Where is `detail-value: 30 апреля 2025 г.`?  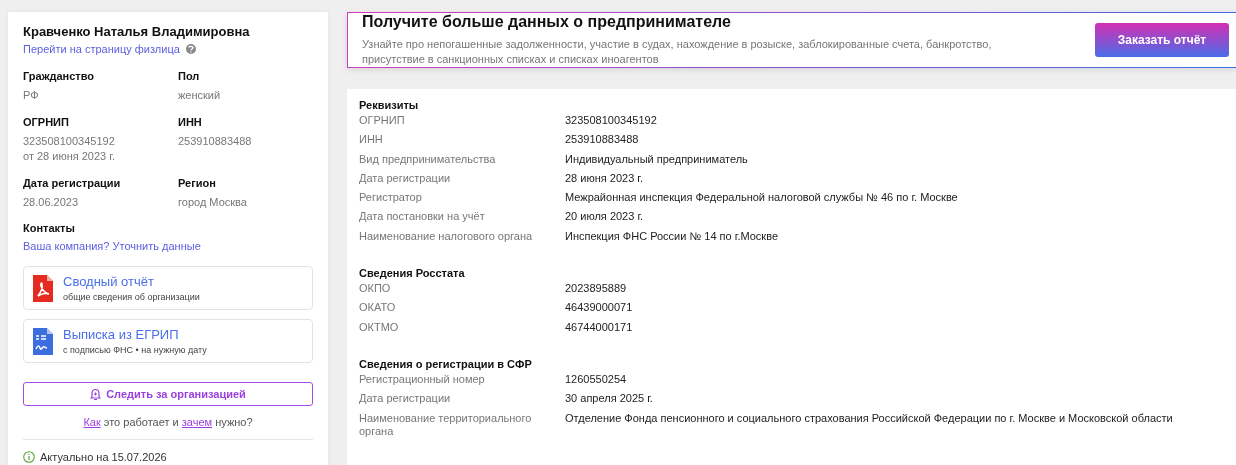 detail-value: 30 апреля 2025 г. is located at coordinates (609, 399).